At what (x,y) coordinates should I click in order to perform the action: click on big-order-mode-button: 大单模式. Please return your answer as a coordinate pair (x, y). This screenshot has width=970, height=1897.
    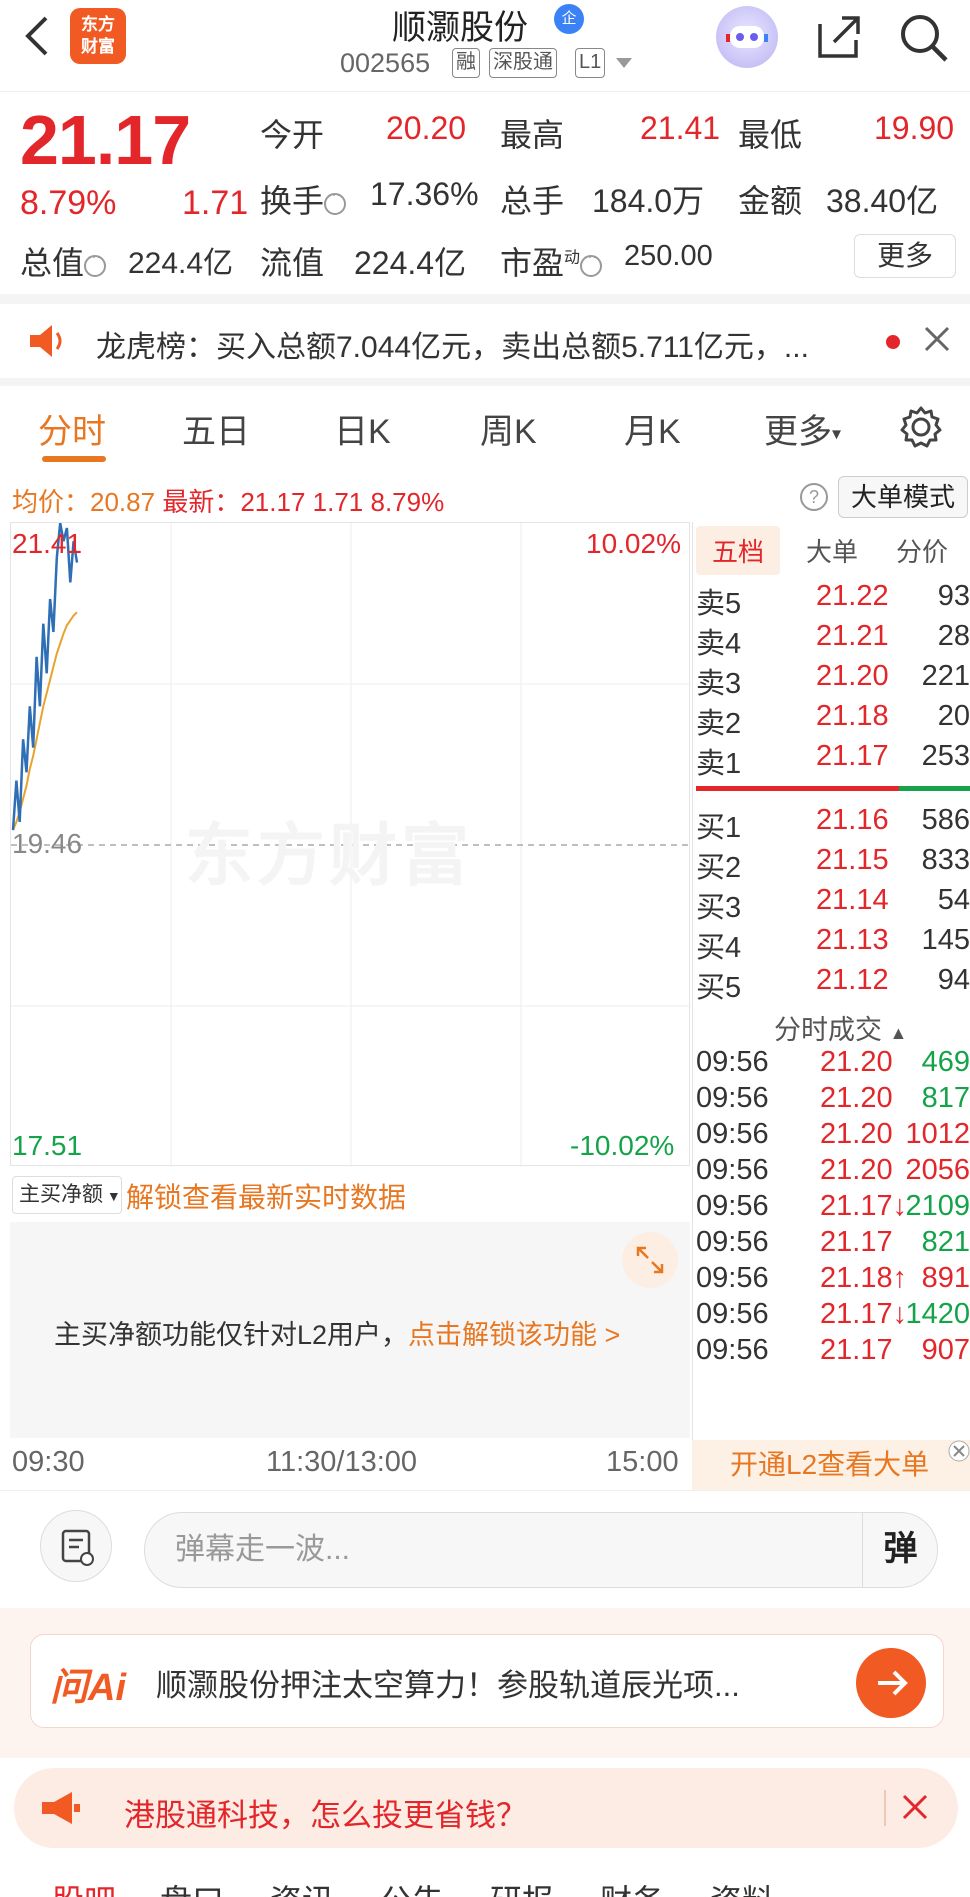
    Looking at the image, I should click on (903, 497).